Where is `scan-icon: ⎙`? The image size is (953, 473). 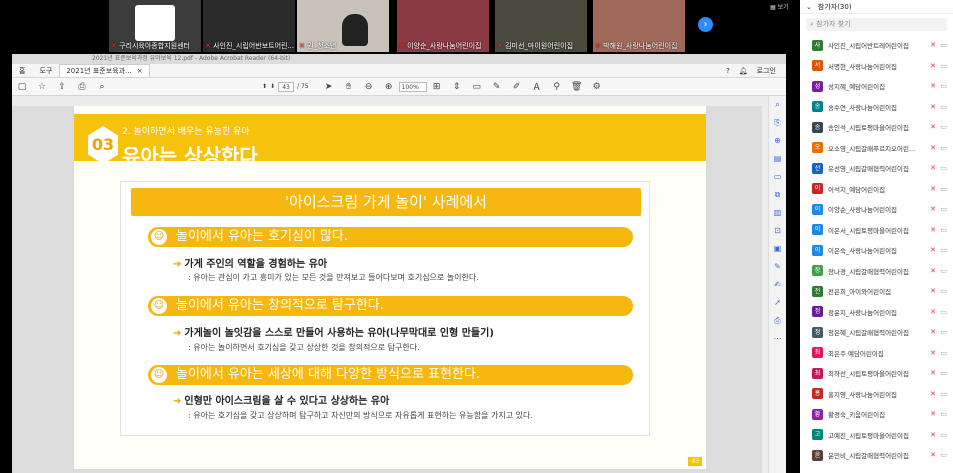 scan-icon: ⎙ is located at coordinates (777, 321).